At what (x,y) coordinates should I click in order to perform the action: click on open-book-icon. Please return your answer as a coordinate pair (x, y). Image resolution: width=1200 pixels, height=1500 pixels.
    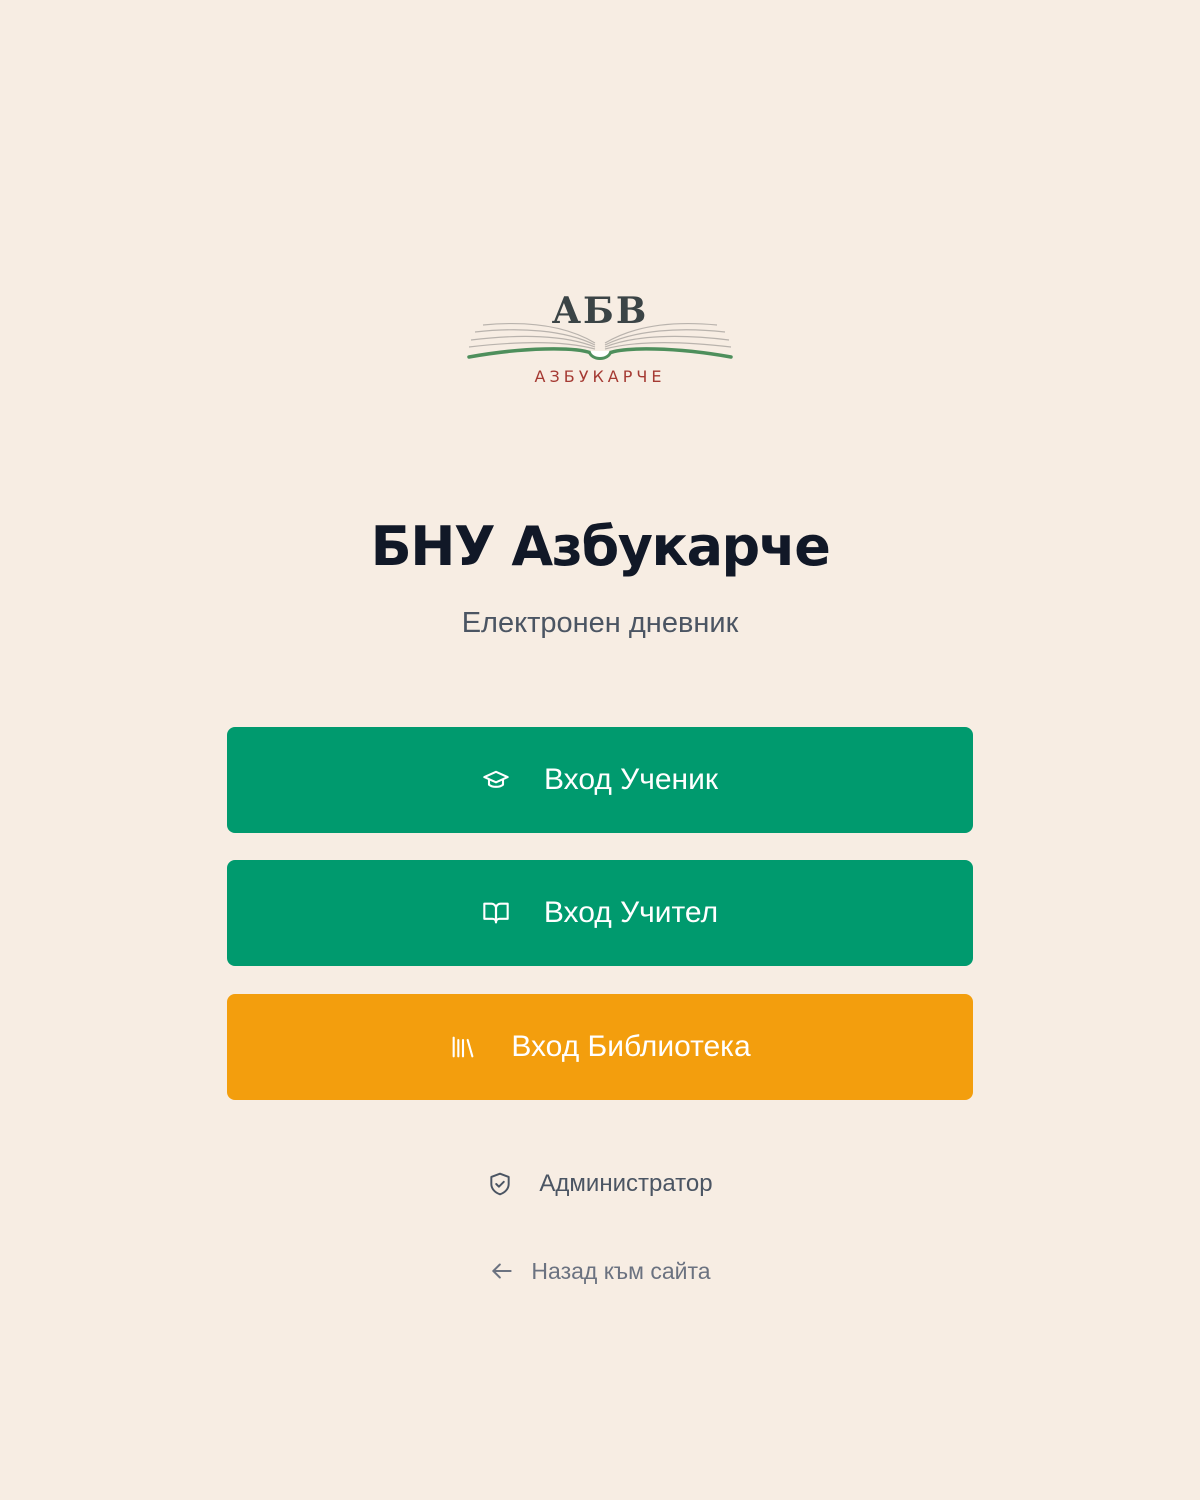
    Looking at the image, I should click on (496, 913).